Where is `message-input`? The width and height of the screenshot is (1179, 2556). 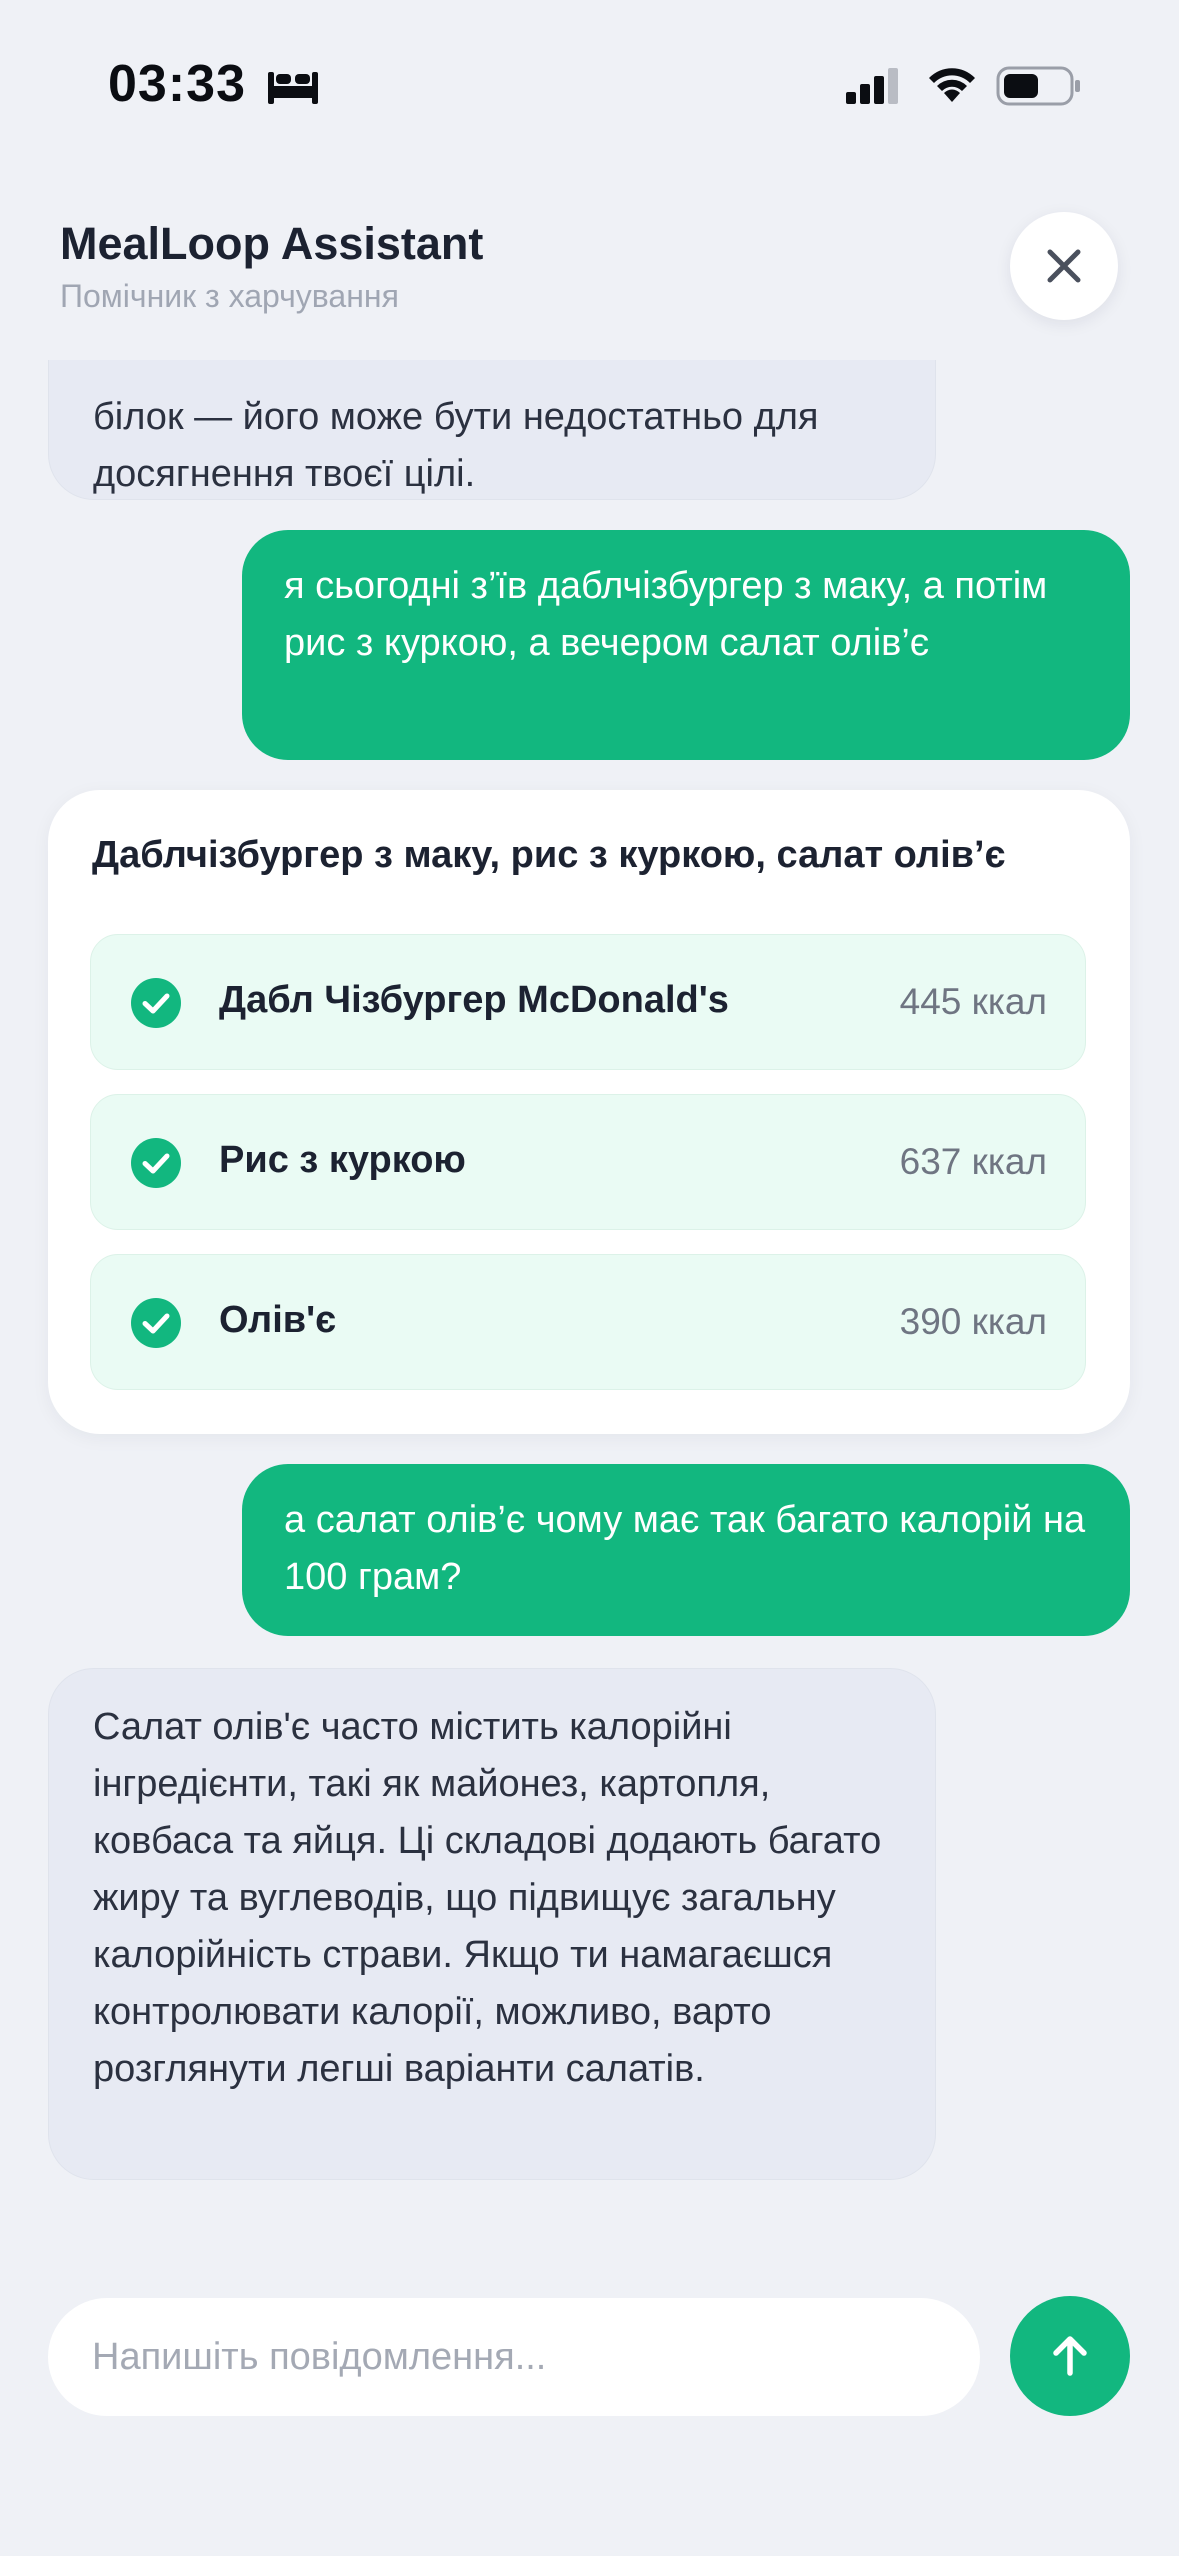 message-input is located at coordinates (514, 2357).